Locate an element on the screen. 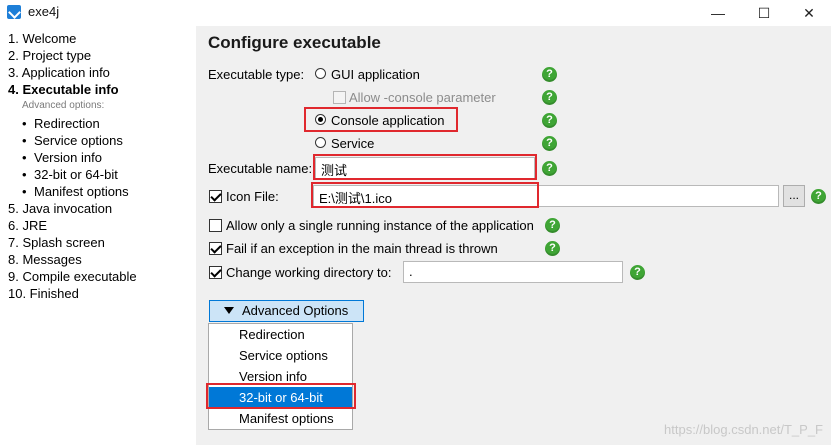 This screenshot has height=445, width=831. menu-item-redirection: Redirection is located at coordinates (280, 334).